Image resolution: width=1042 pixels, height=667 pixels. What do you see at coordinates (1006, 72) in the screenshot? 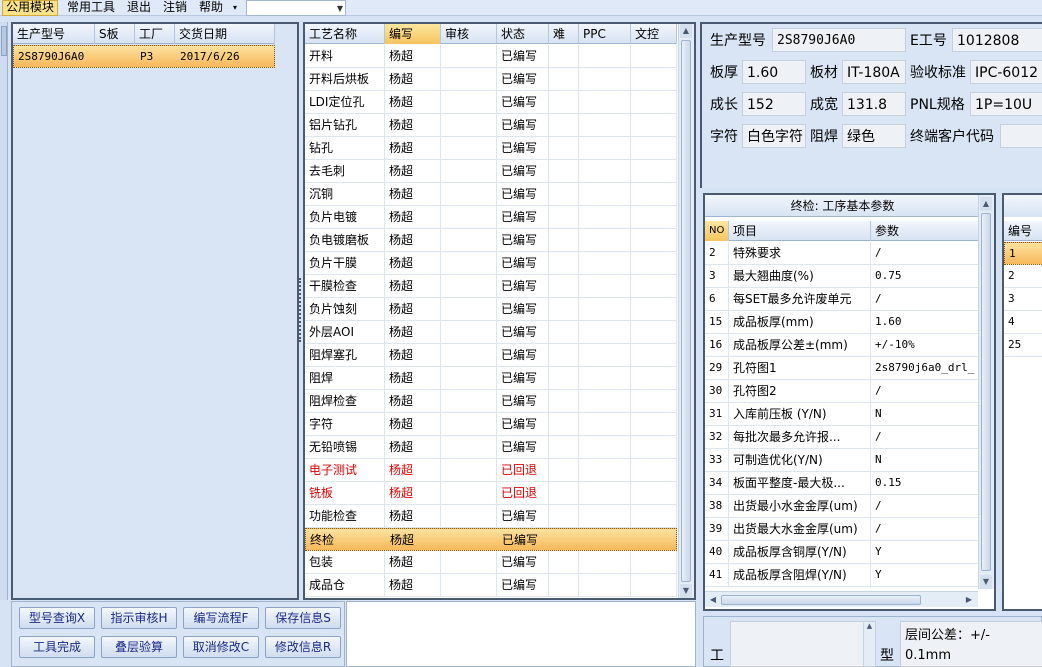
I see `standard-field: IPC-6012 I` at bounding box center [1006, 72].